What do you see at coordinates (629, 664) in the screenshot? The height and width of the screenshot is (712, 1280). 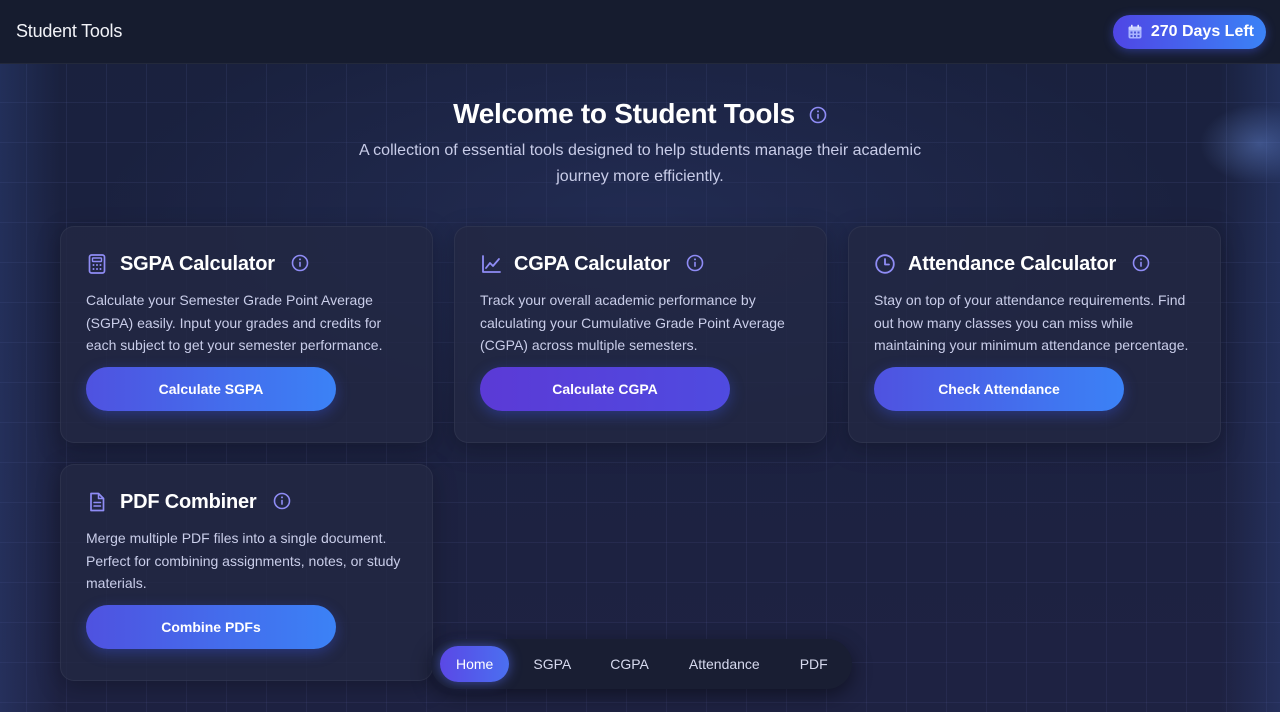 I see `nav-item-cgpa: CGPA` at bounding box center [629, 664].